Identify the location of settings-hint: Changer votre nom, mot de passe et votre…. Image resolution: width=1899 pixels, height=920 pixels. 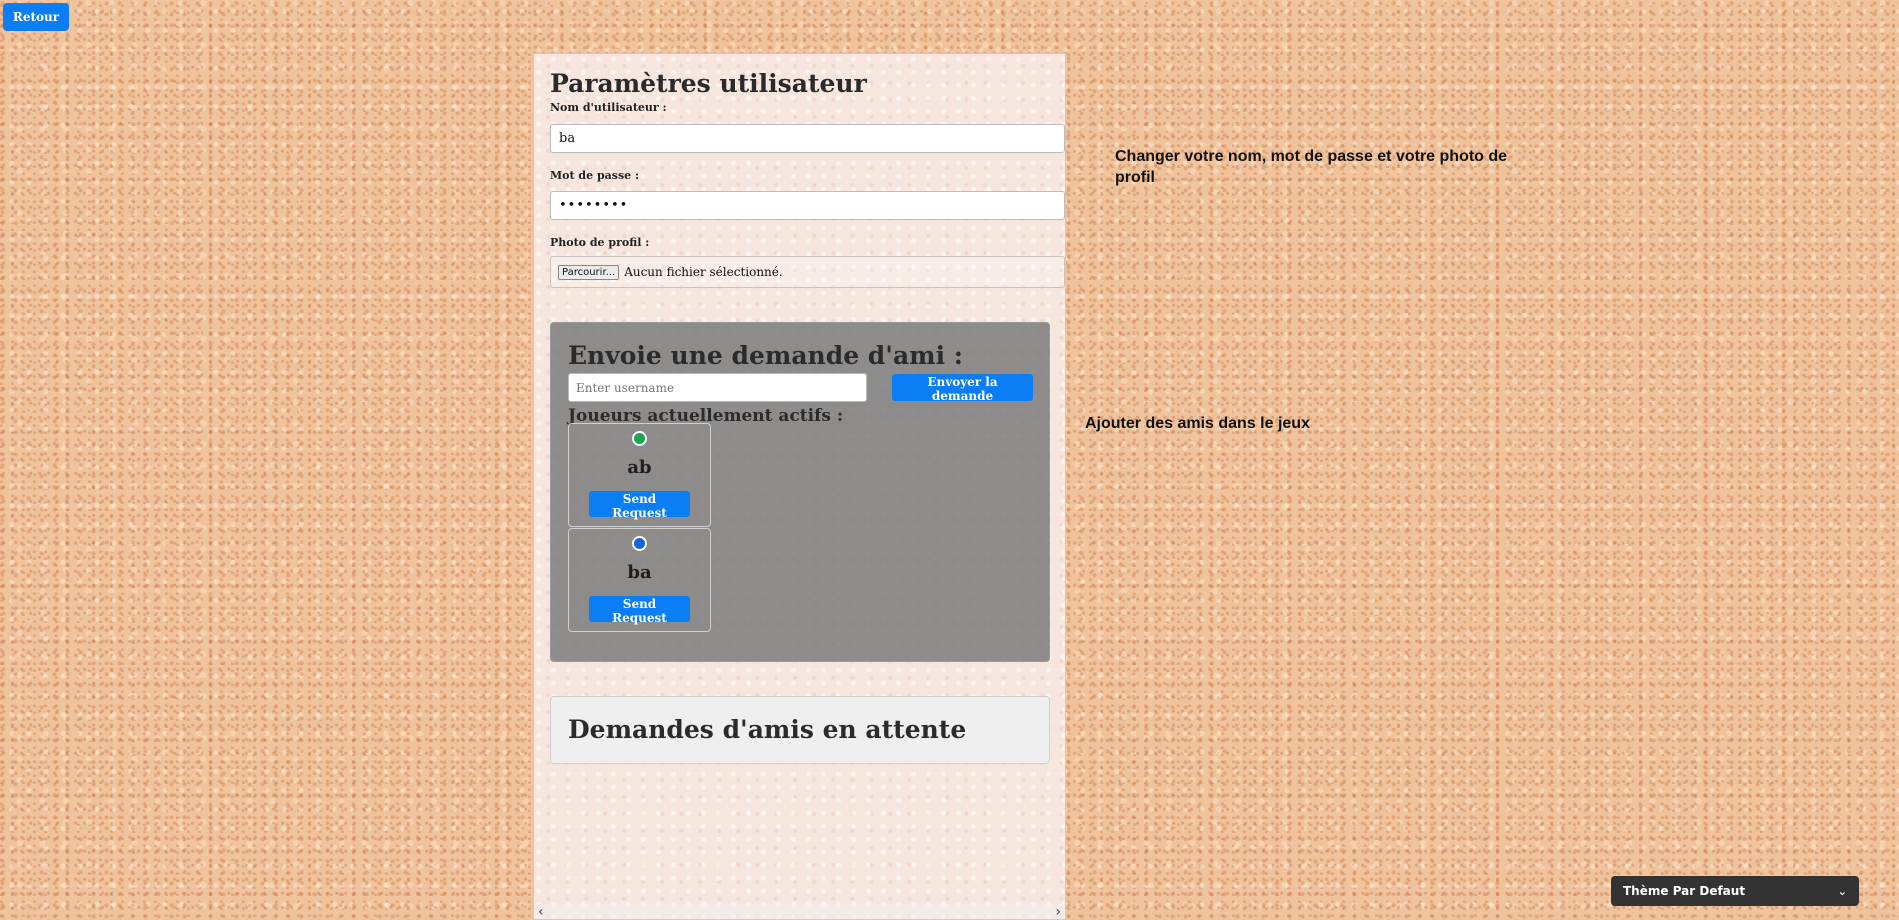
(1311, 167).